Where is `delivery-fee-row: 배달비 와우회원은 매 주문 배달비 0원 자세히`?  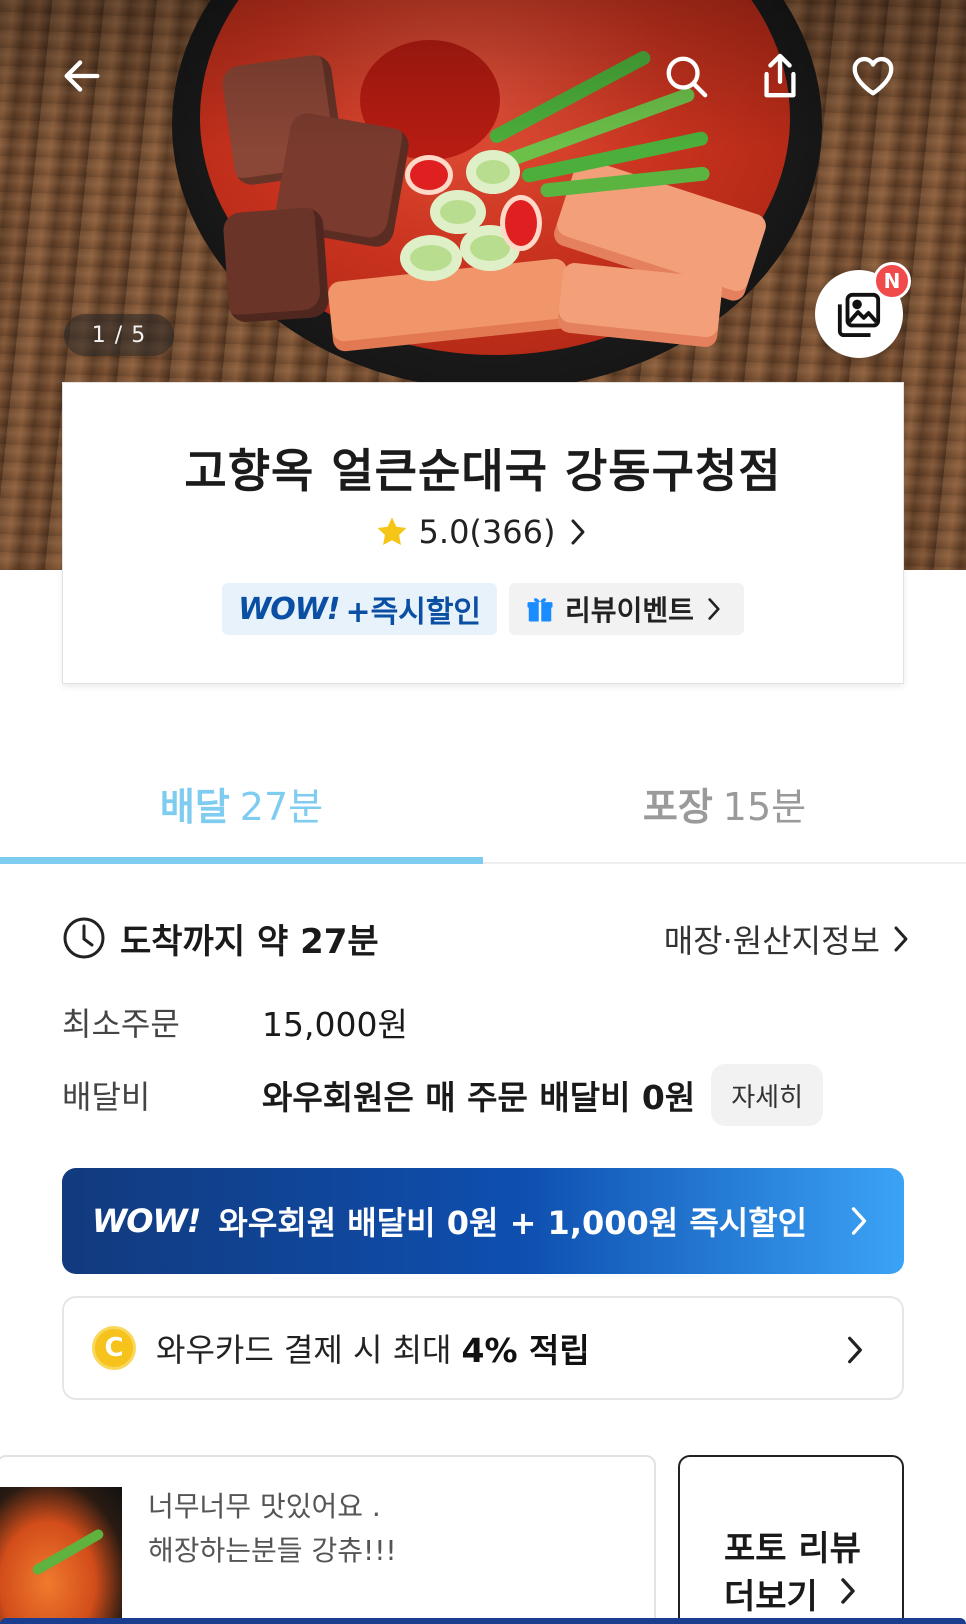
delivery-fee-row: 배달비 와우회원은 매 주문 배달비 0원 자세히 is located at coordinates (487, 1095).